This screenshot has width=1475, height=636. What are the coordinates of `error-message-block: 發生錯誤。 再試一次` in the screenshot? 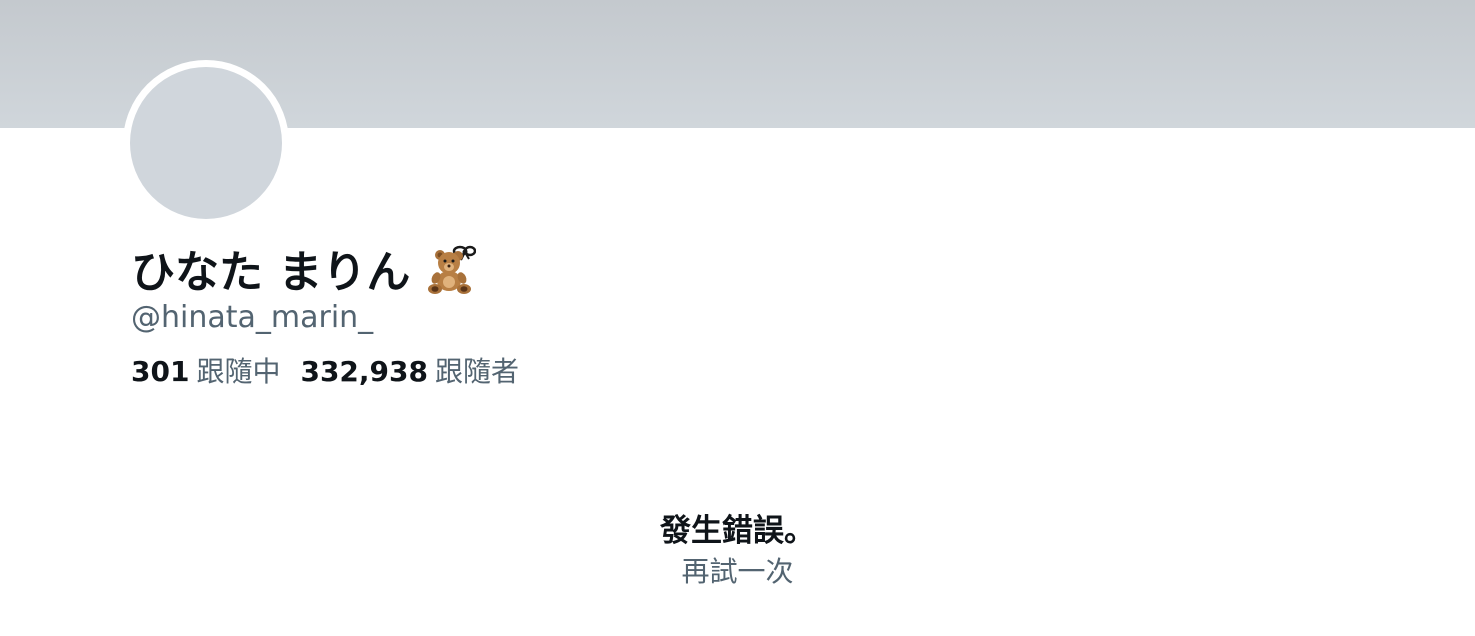 It's located at (737, 551).